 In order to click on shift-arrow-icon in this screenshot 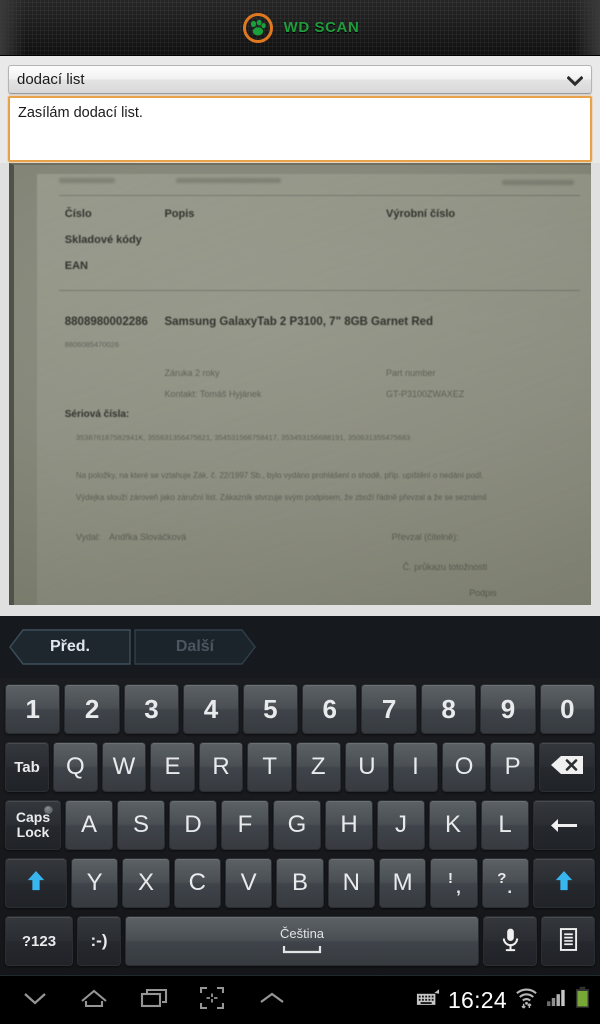, I will do `click(36, 883)`.